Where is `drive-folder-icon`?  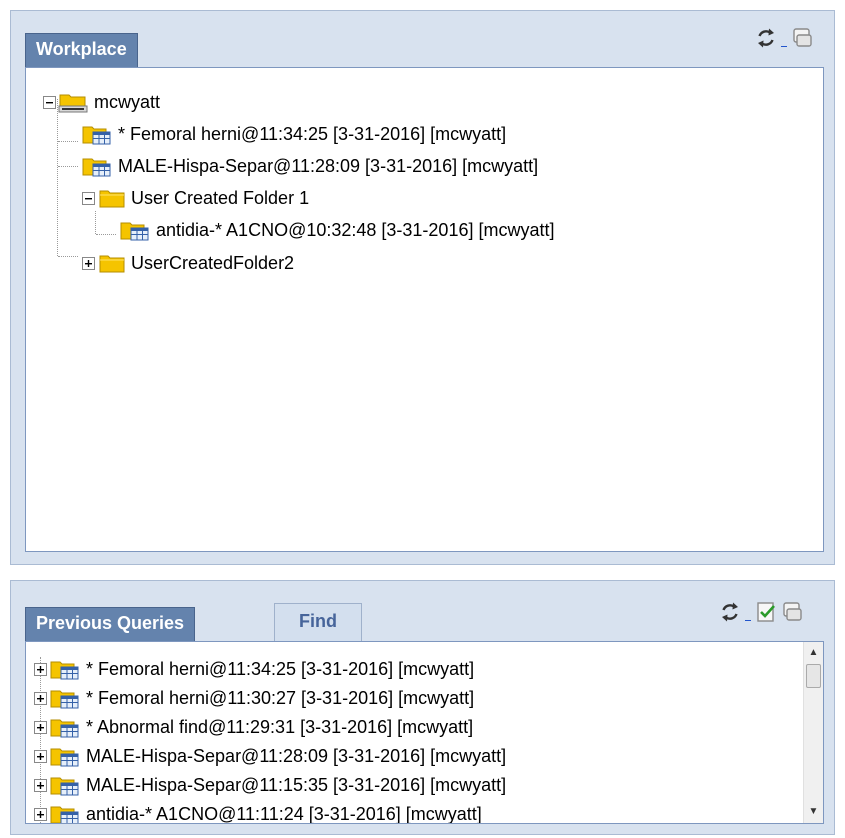 drive-folder-icon is located at coordinates (73, 103).